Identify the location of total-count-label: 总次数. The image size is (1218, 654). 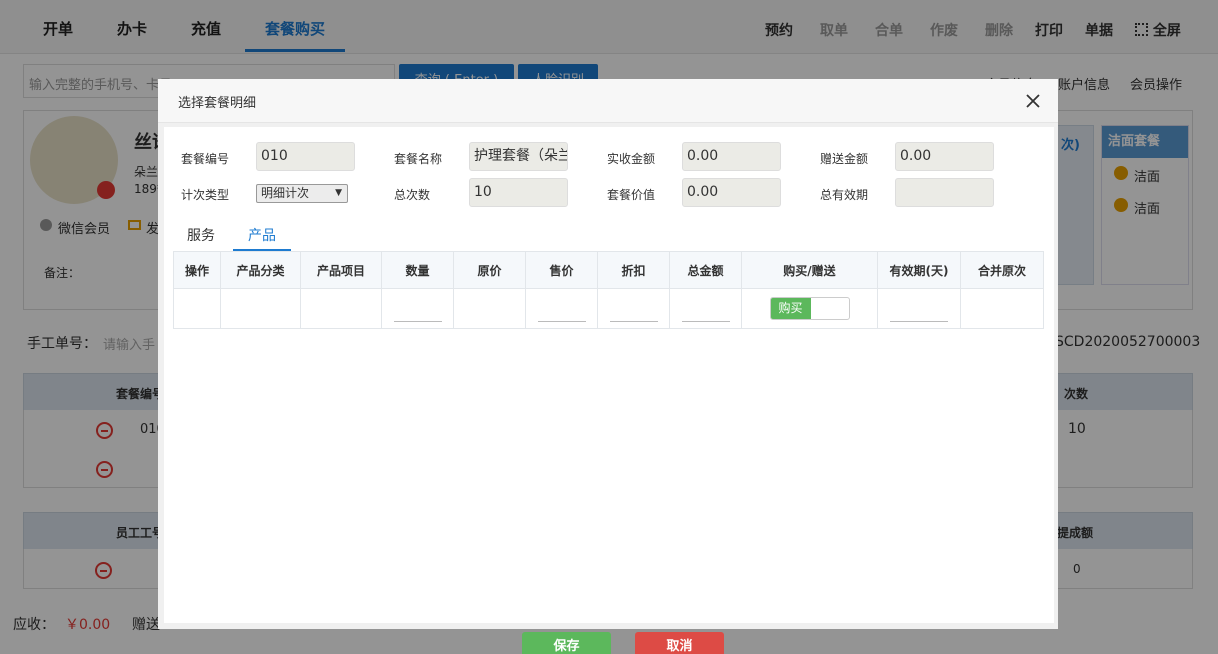
(412, 195).